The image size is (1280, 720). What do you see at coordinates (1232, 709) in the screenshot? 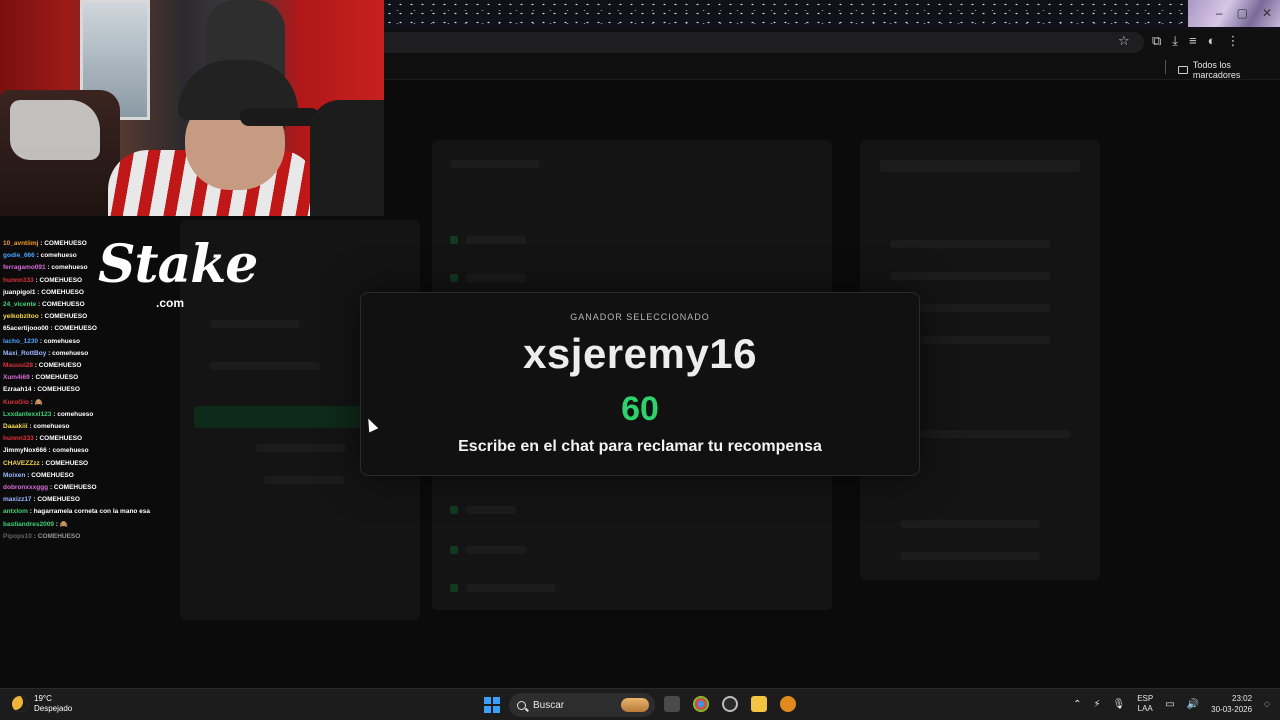
I see `clock-date: 30-03-2026` at bounding box center [1232, 709].